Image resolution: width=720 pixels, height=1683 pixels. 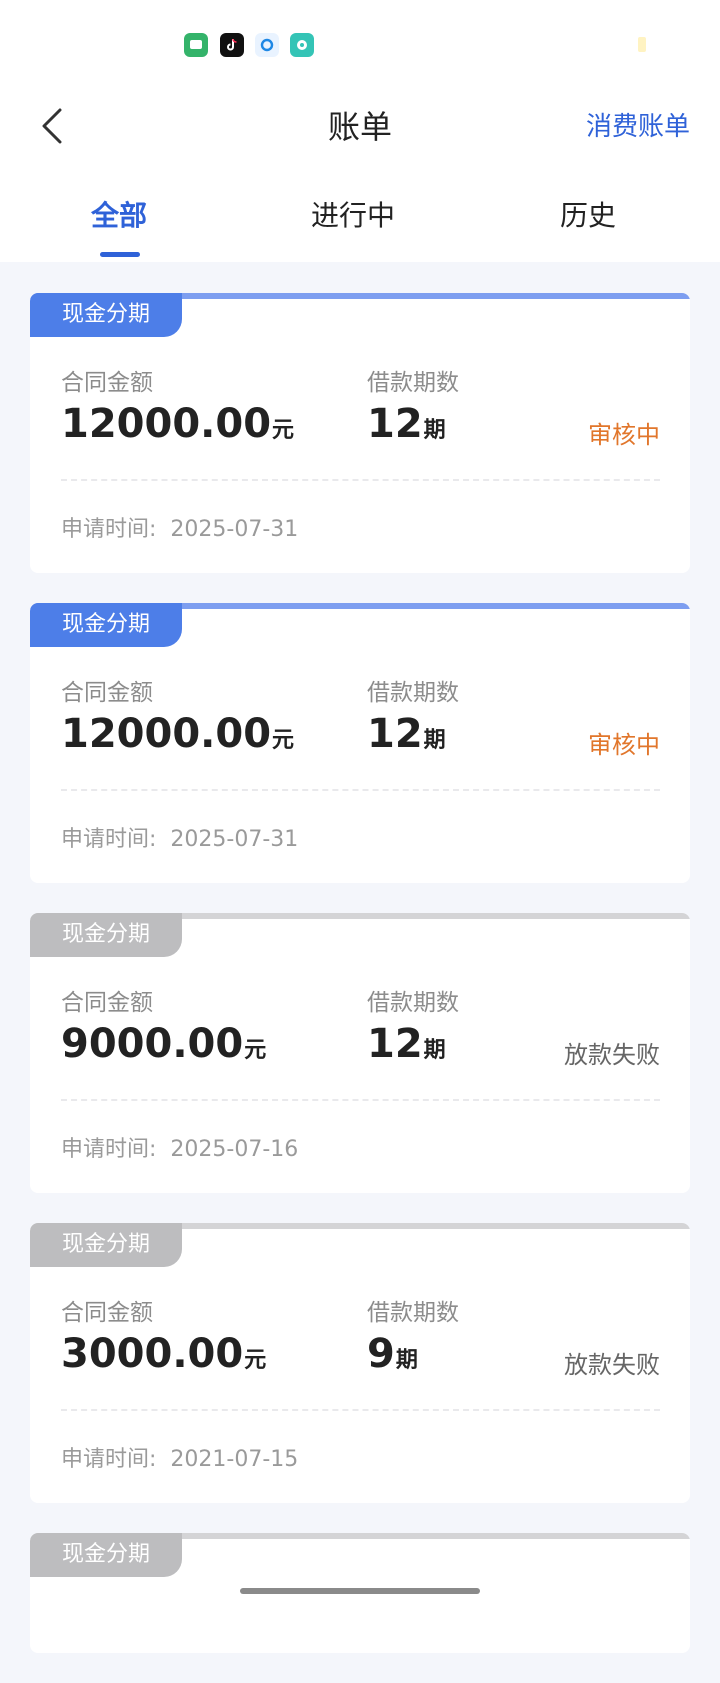 I want to click on amount-value: 9000.00元, so click(x=164, y=1044).